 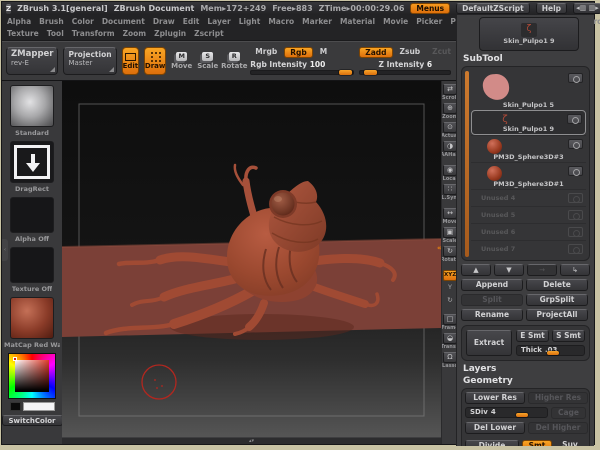 What do you see at coordinates (208, 56) in the screenshot?
I see `scale-icon: S` at bounding box center [208, 56].